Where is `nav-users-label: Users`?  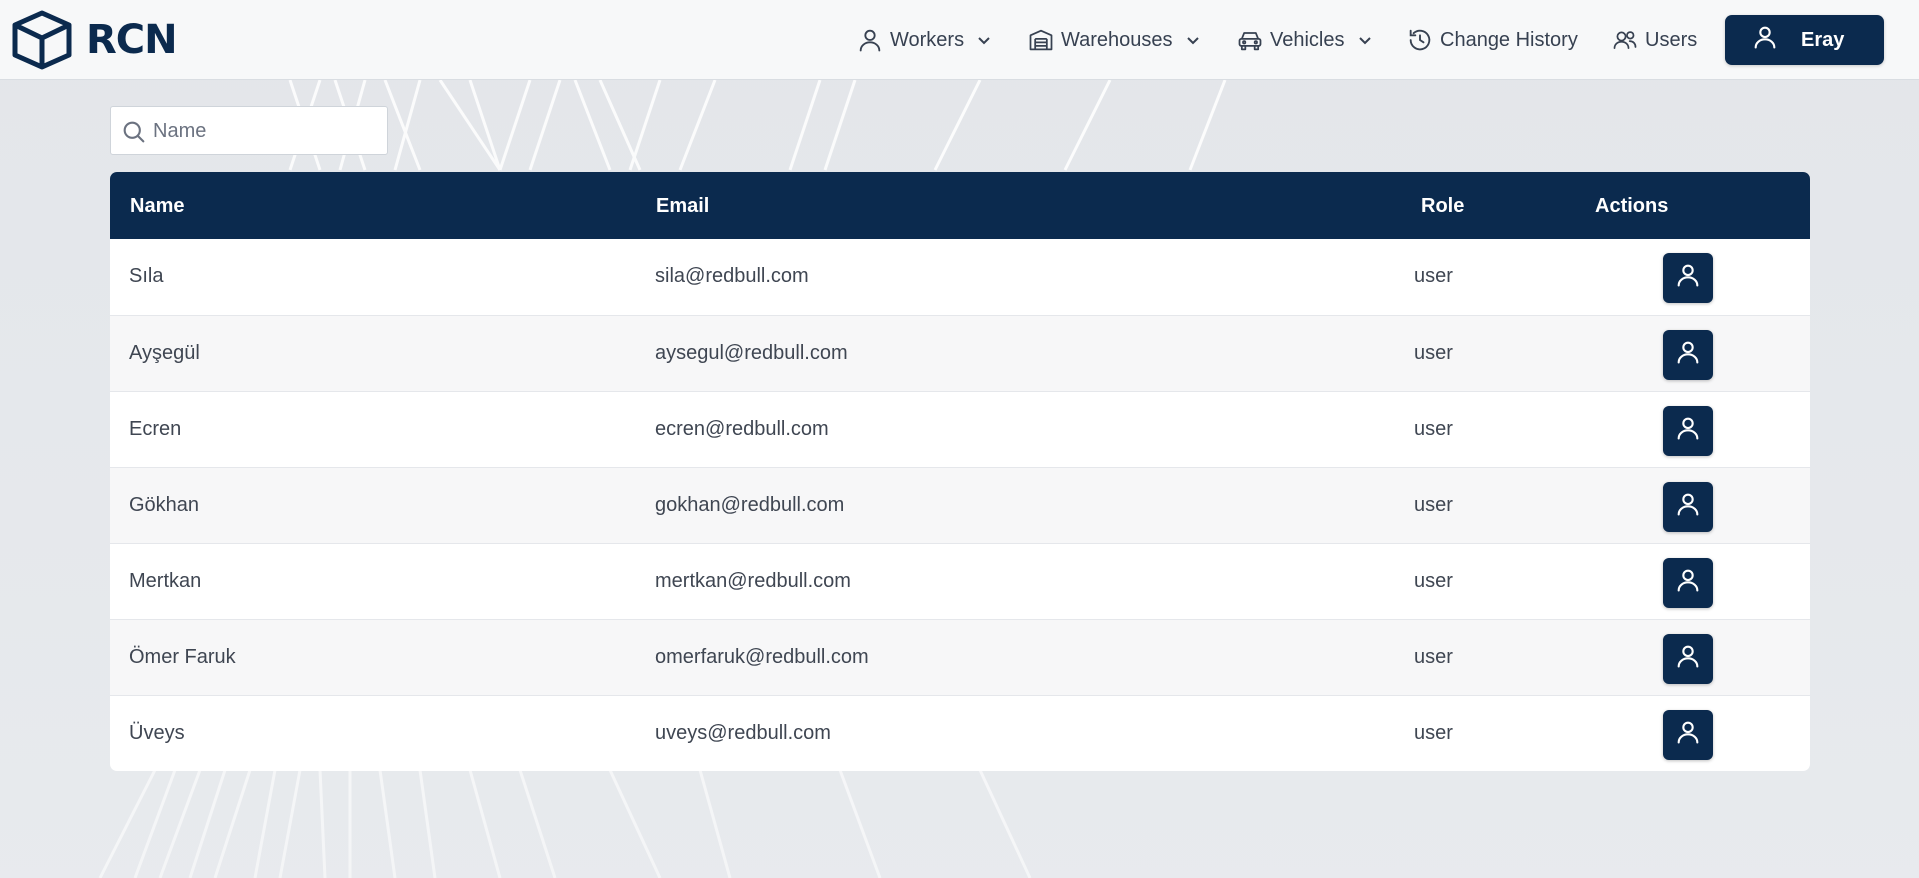 nav-users-label: Users is located at coordinates (1671, 39).